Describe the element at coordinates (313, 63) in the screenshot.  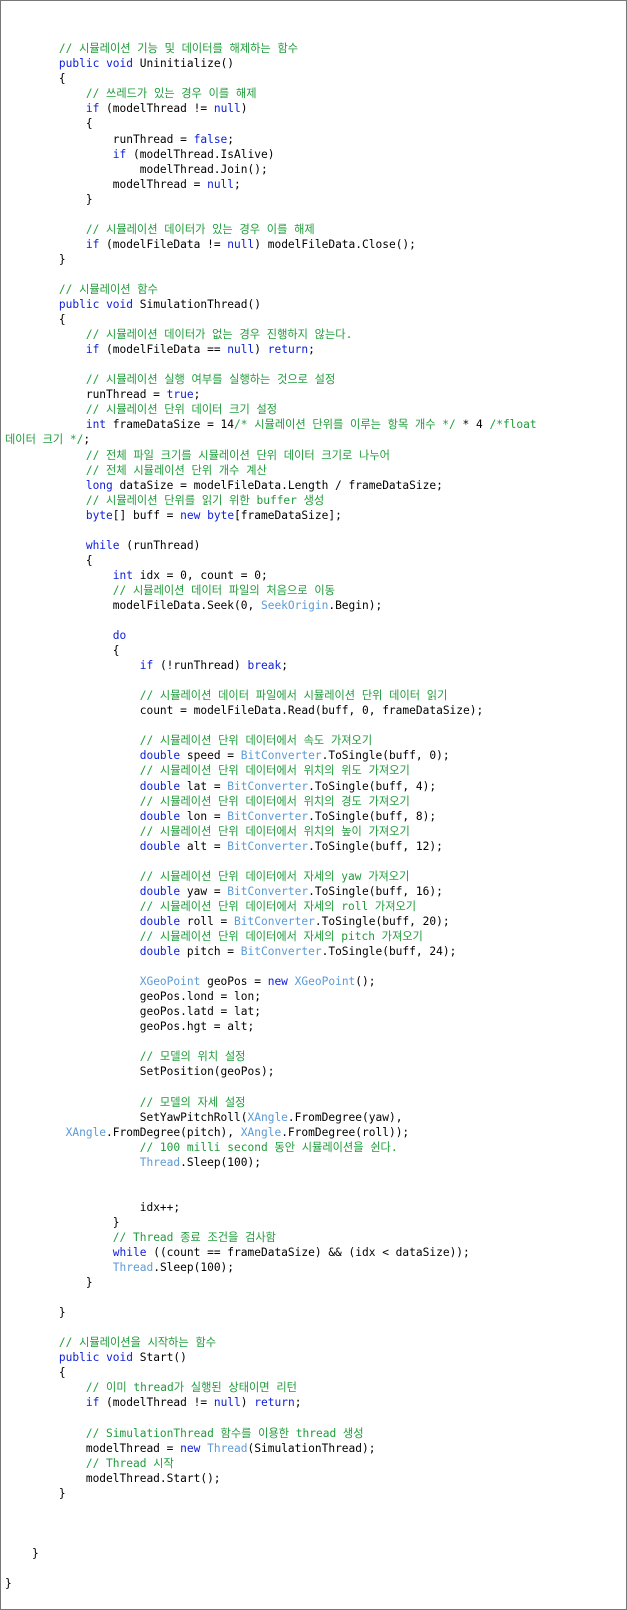
I see `code-line: public void Uninitialize()` at that location.